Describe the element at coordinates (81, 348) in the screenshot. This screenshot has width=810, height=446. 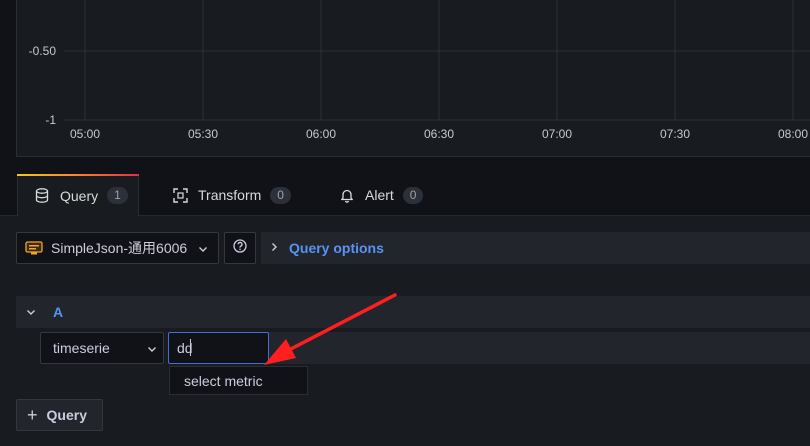
I see `query-type-value: timeserie` at that location.